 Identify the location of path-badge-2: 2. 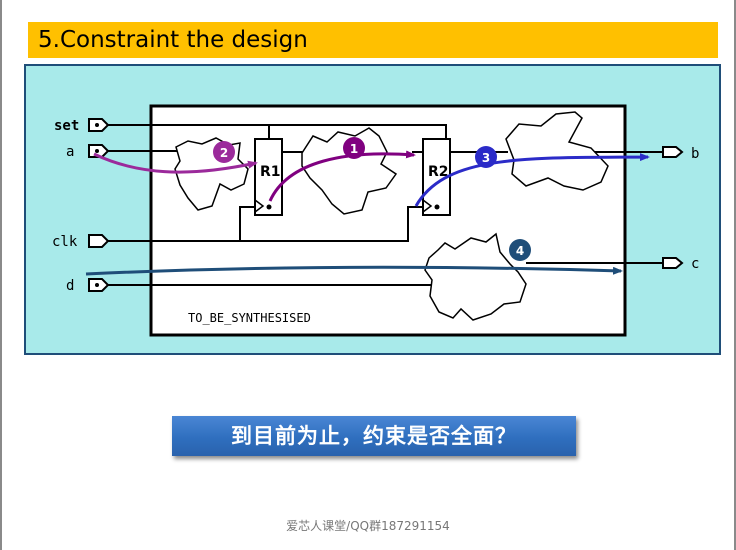
(224, 152).